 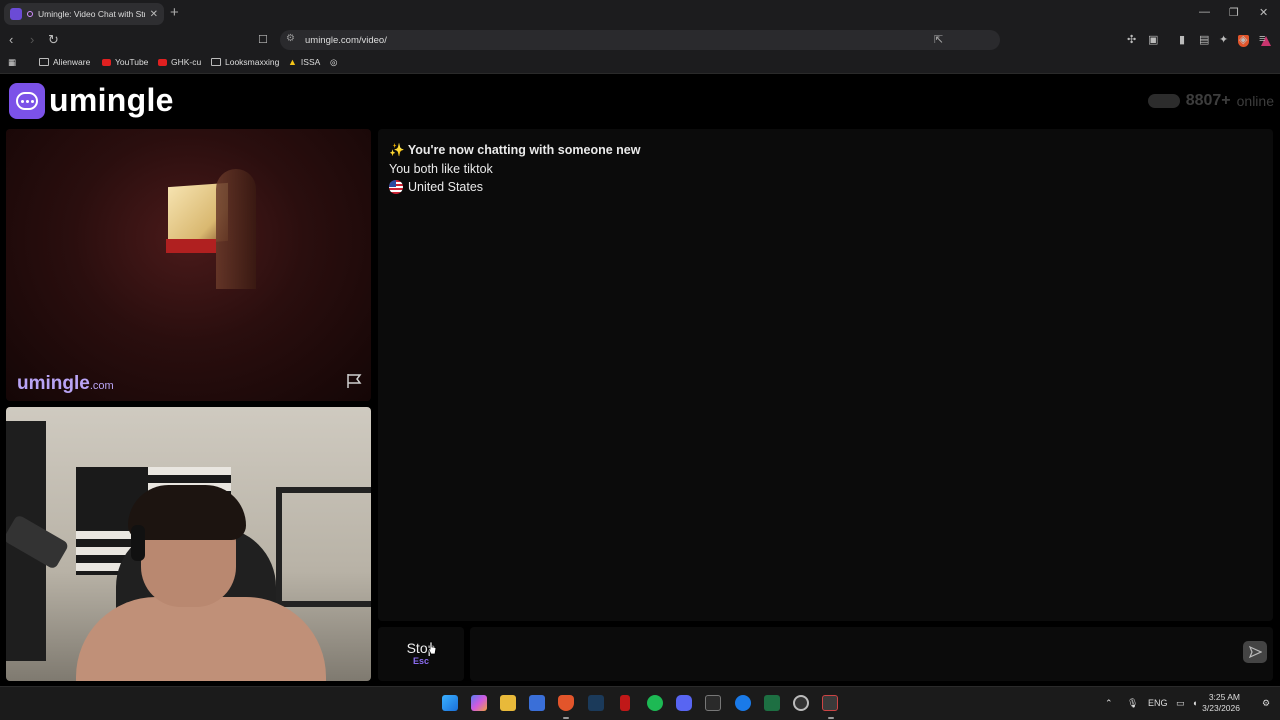 I want to click on apps-grid-icon: ▦, so click(x=12, y=62).